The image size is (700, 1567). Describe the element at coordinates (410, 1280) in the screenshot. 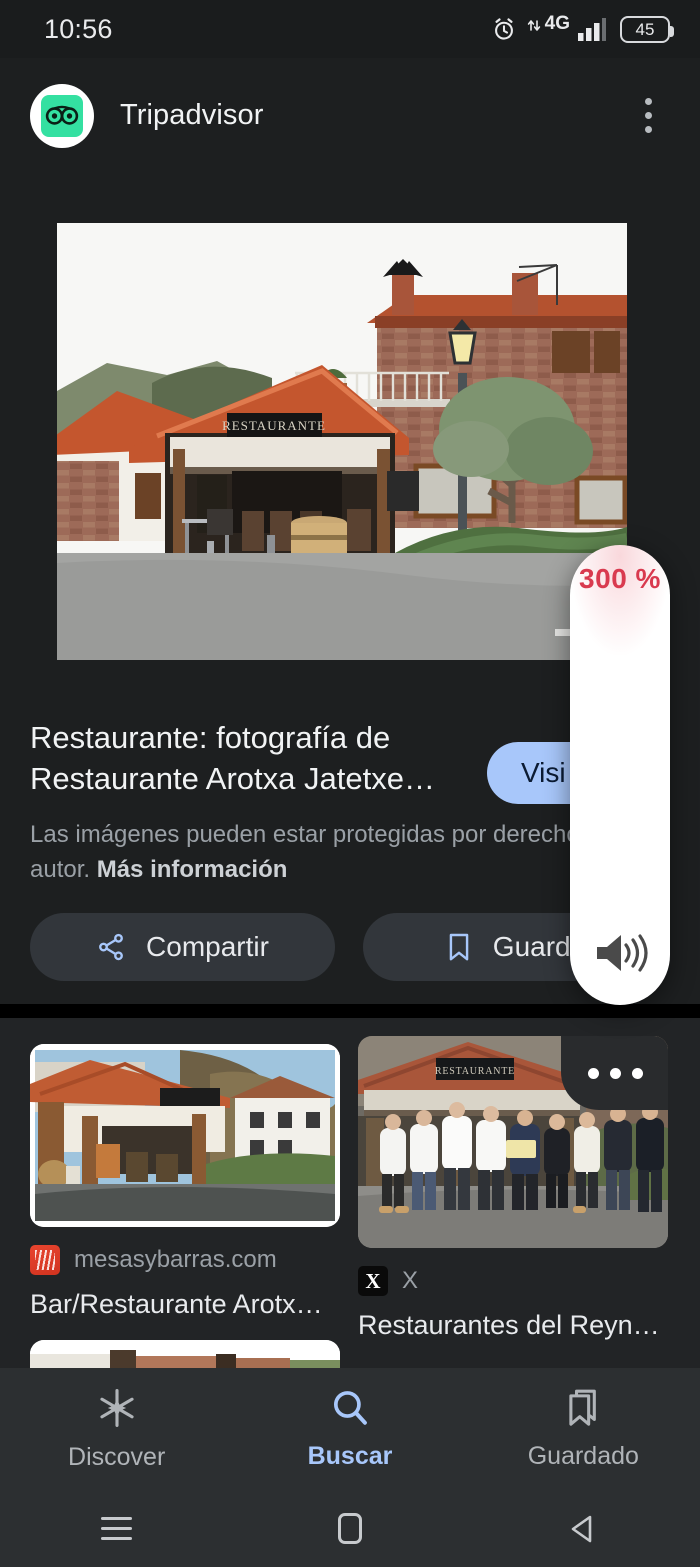

I see `result-source-label-2: X` at that location.